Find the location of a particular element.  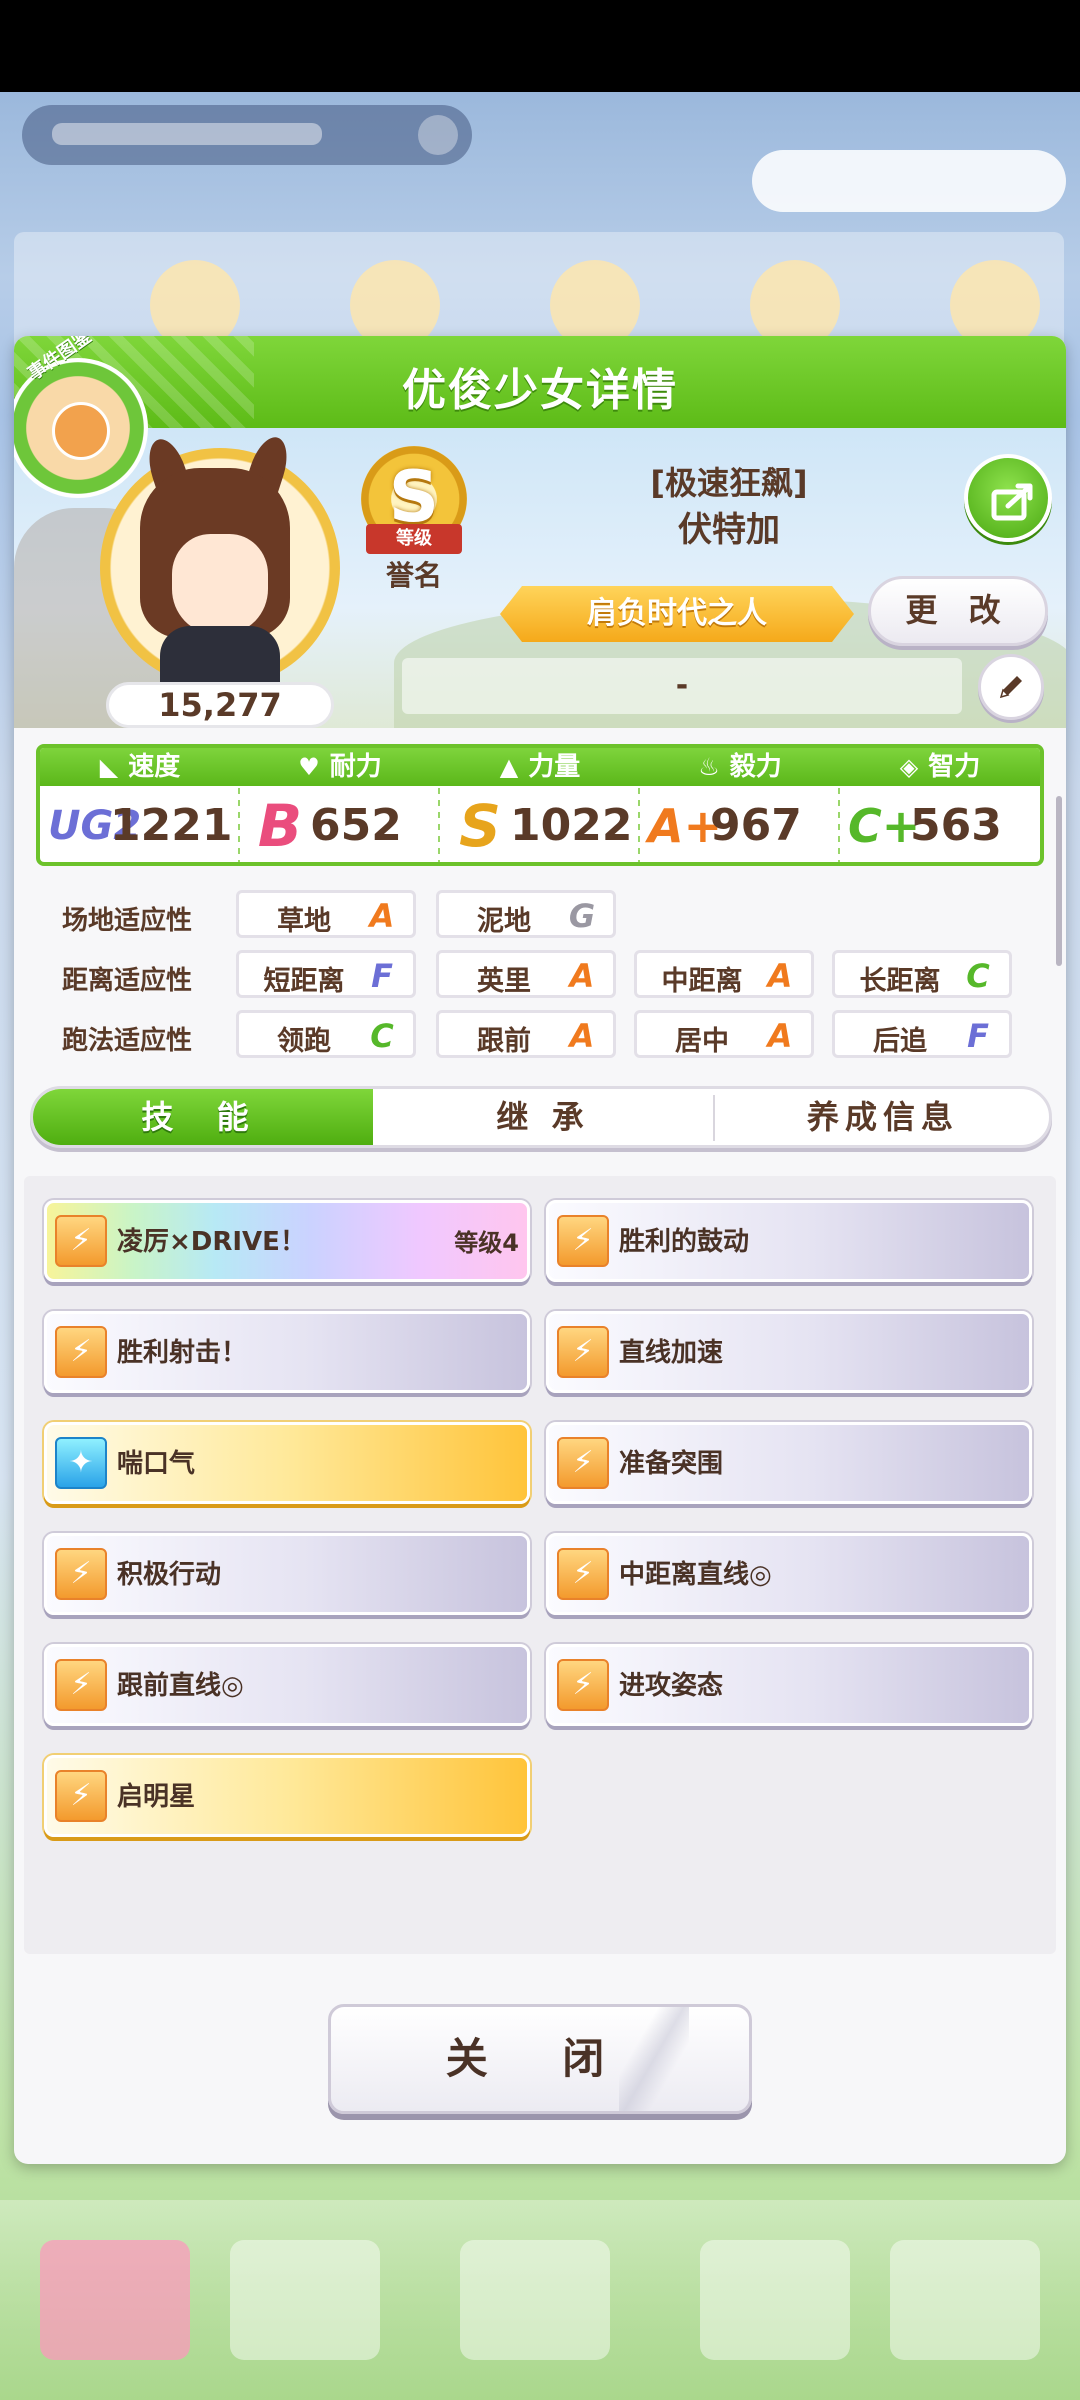

character-avatar is located at coordinates (220, 560).